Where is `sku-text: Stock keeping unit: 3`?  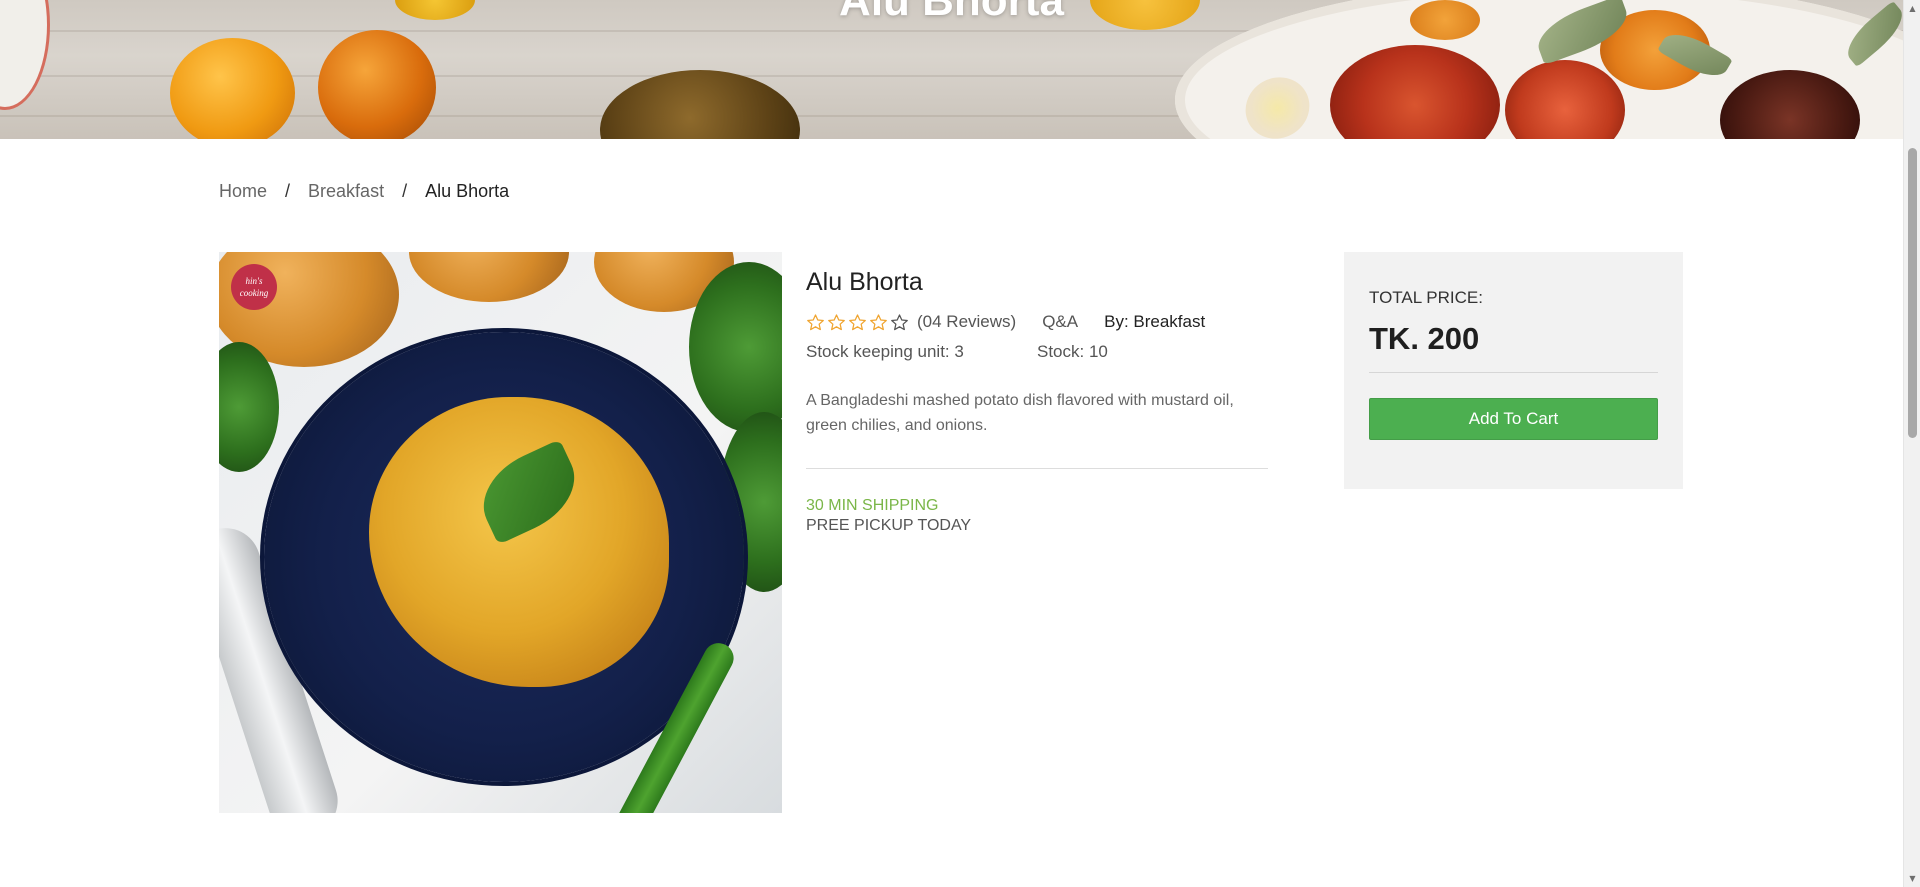 sku-text: Stock keeping unit: 3 is located at coordinates (885, 351).